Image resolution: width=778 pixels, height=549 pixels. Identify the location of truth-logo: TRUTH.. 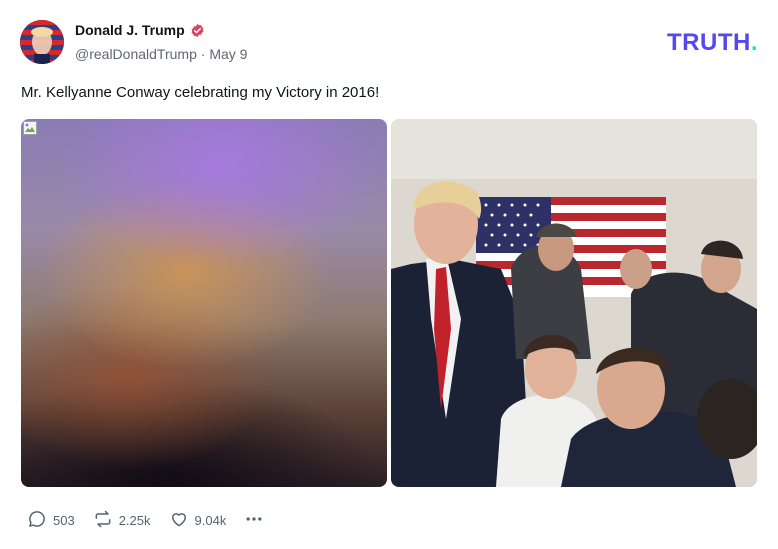
(712, 43).